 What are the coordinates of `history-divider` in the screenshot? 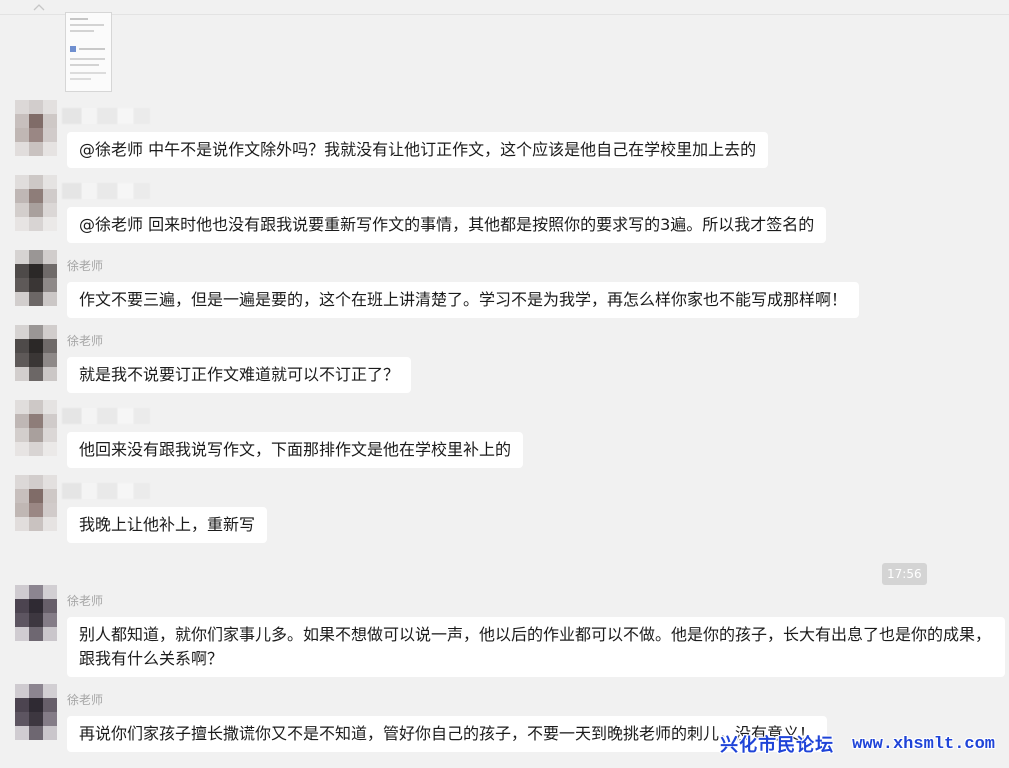 It's located at (504, 14).